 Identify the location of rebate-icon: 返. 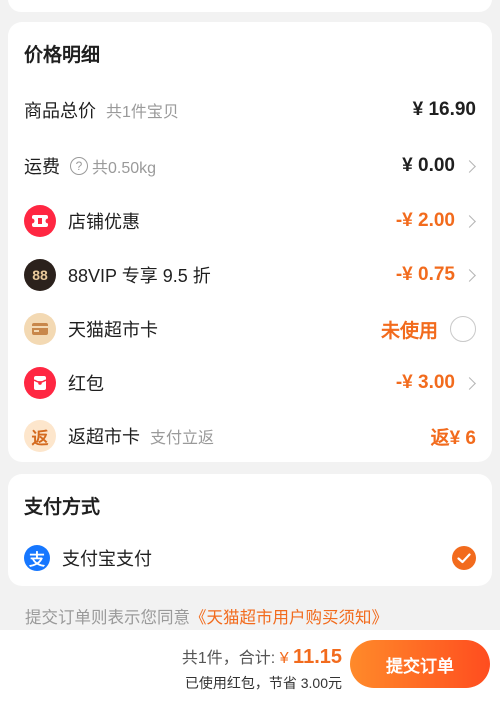
(40, 436).